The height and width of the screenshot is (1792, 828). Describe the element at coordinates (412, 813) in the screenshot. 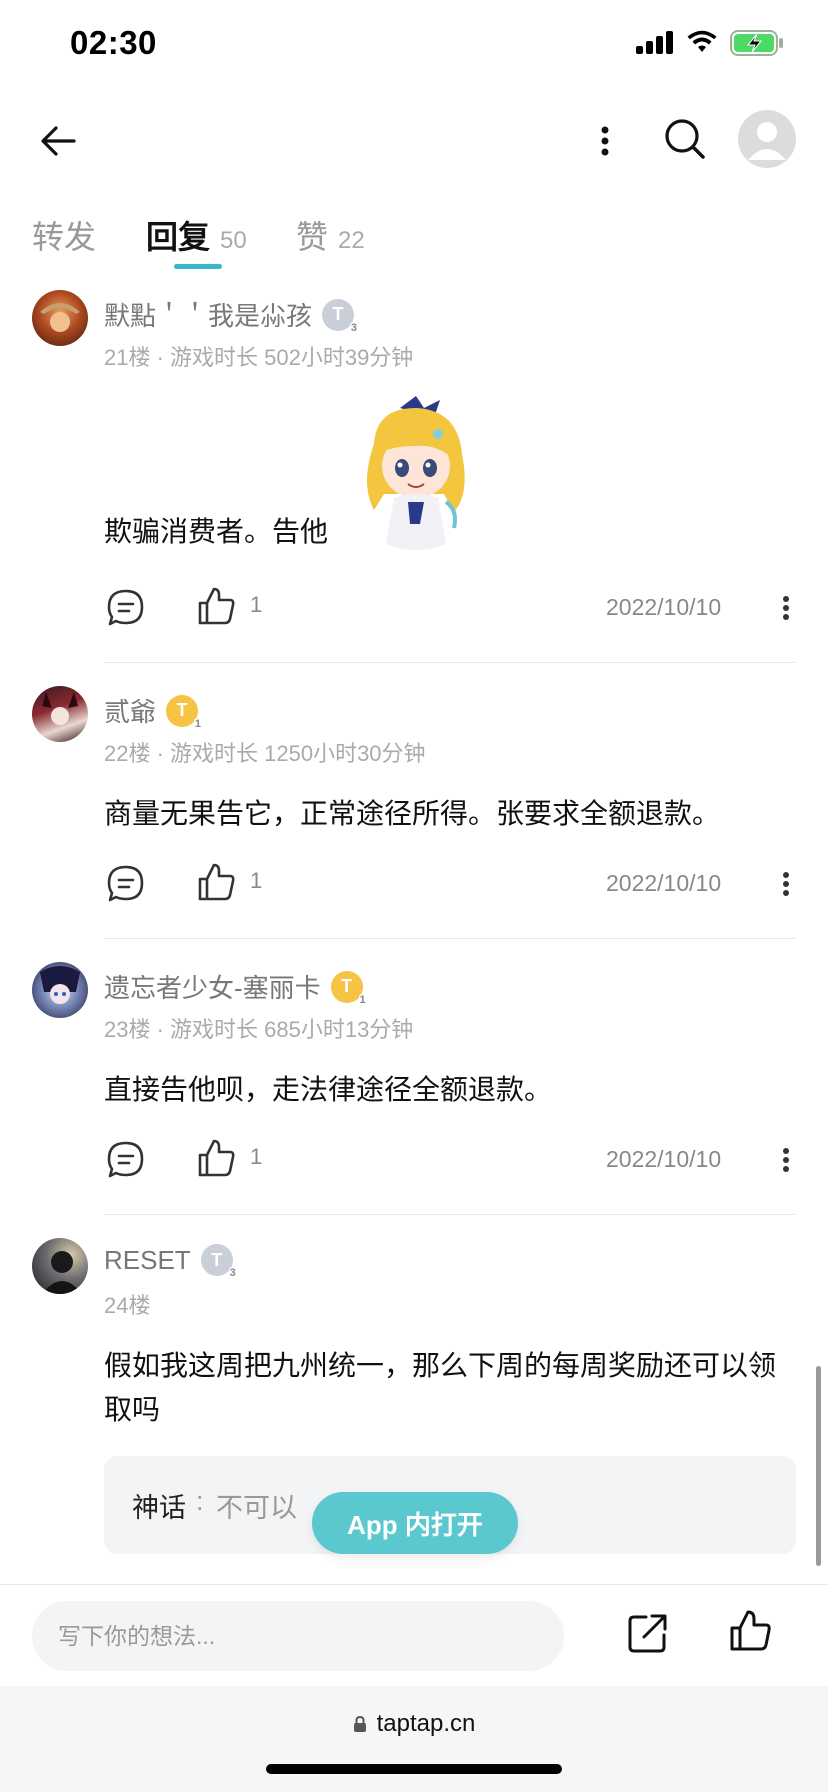

I see `comment-text: 商量无果告它，正常途径所得。张要求全额退款。` at that location.